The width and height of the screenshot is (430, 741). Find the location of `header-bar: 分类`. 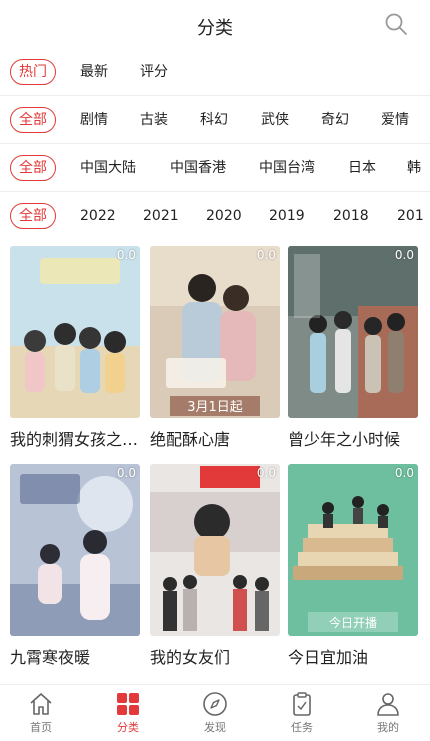

header-bar: 分类 is located at coordinates (215, 26).